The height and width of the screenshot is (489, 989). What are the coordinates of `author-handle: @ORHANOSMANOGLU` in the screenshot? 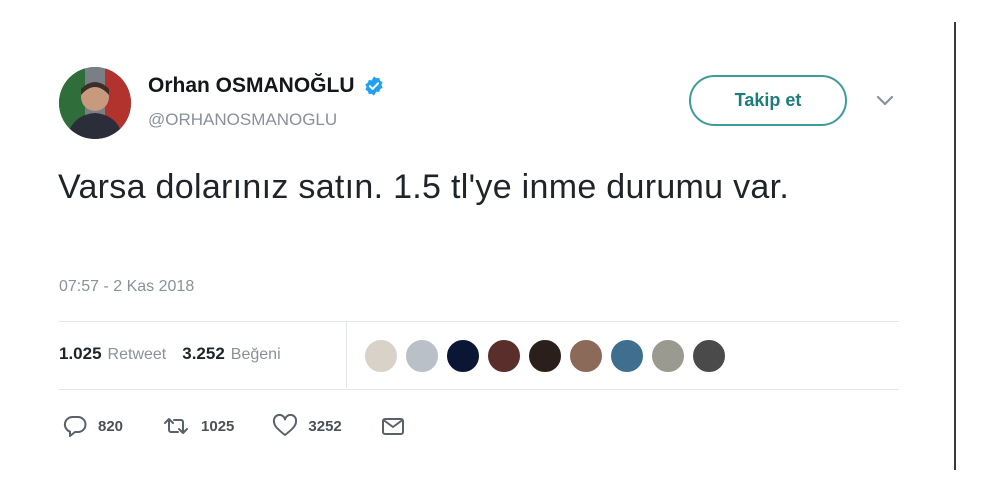 It's located at (242, 120).